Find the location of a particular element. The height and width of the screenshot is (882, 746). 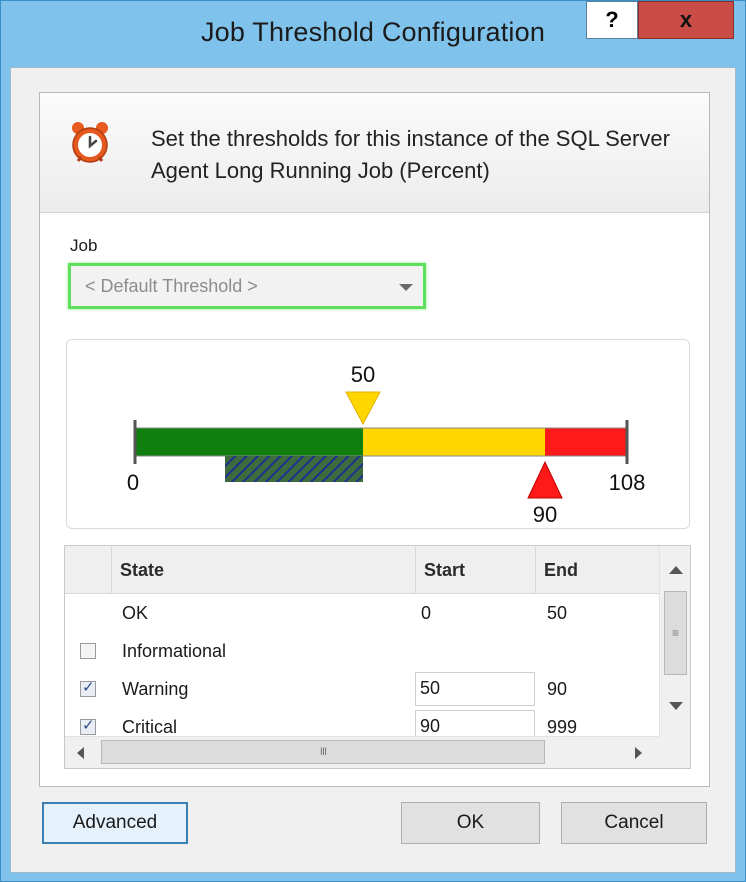

warning-checkbox is located at coordinates (88, 688).